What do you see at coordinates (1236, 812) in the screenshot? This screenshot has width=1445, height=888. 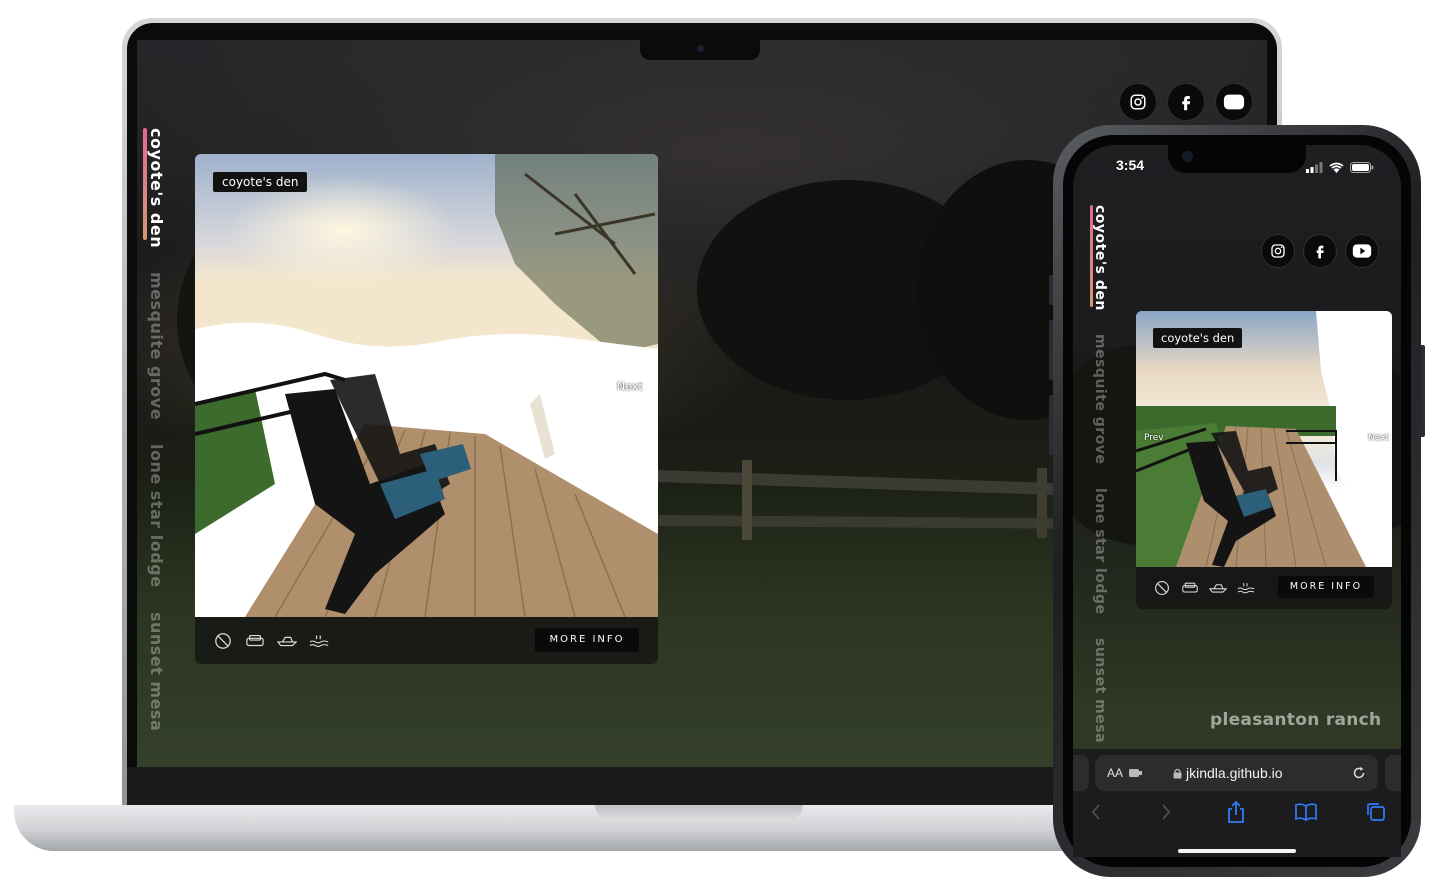 I see `share-icon` at bounding box center [1236, 812].